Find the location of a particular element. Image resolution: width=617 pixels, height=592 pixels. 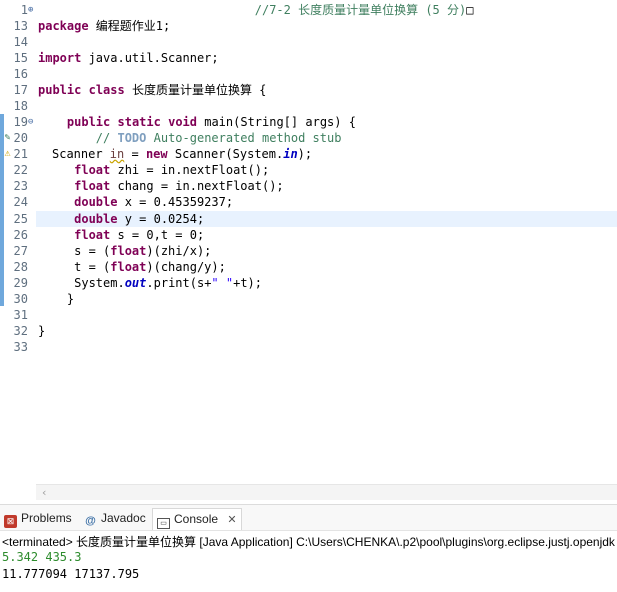

code-line-1: //7-2 长度质量计量单位换算 (5 分)□ is located at coordinates (327, 10).